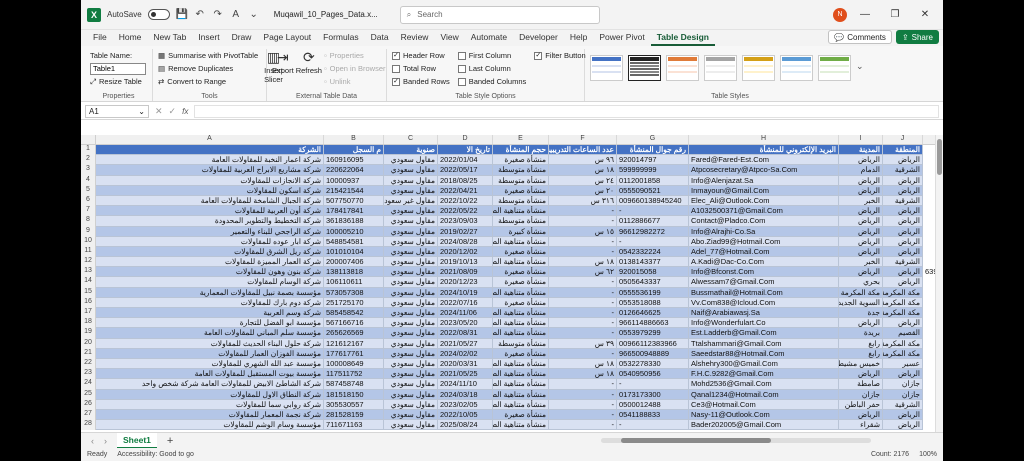 Image resolution: width=1024 pixels, height=461 pixels. What do you see at coordinates (210, 211) in the screenshot?
I see `table-cell: شركة أون العربية للمقاولات` at bounding box center [210, 211].